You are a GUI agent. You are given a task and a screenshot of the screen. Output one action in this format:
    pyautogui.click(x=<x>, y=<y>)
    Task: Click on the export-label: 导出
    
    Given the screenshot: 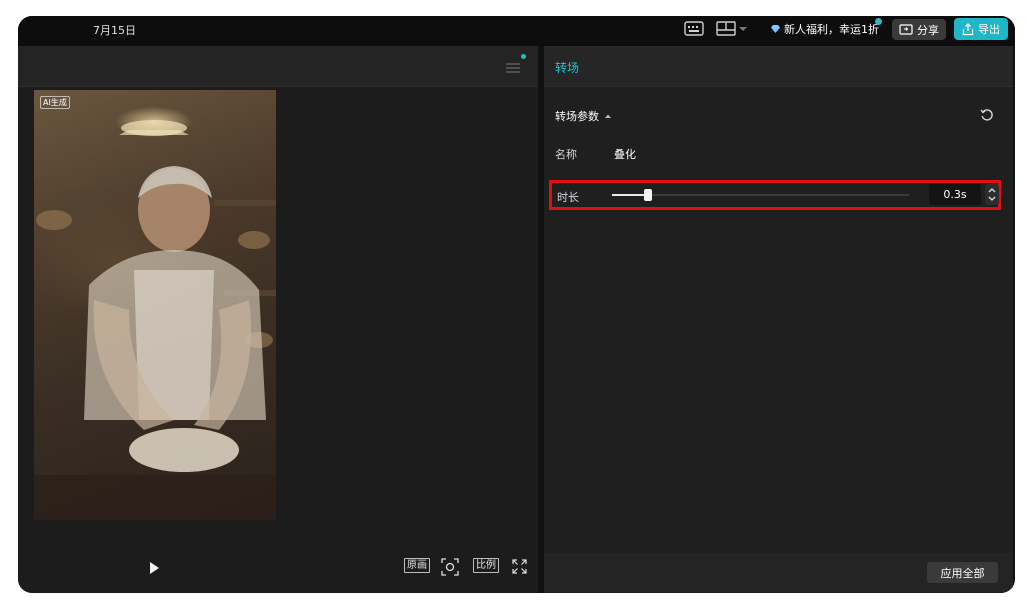 What is the action you would take?
    pyautogui.click(x=989, y=29)
    